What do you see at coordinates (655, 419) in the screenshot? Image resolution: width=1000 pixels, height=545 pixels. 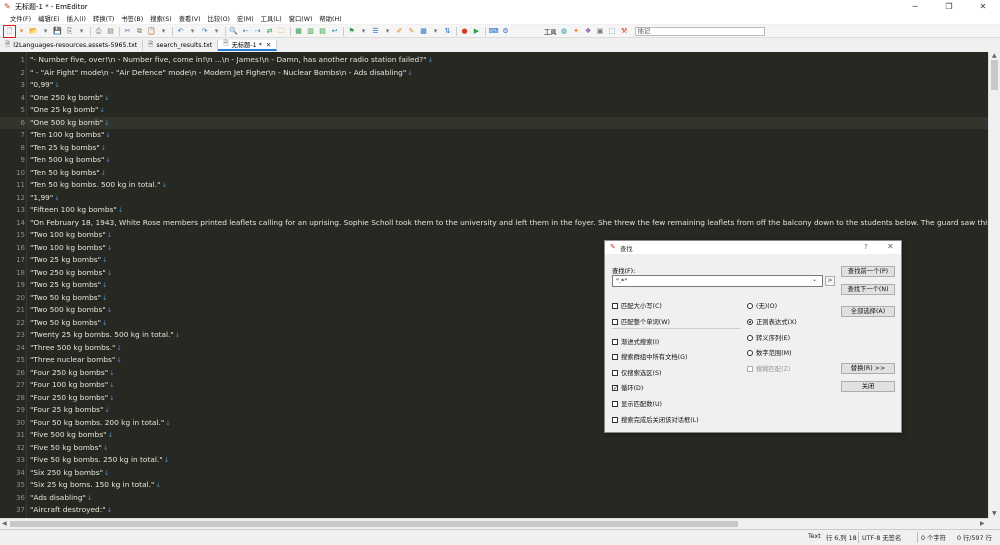 I see `close-after-search-checkbox: 搜索完成后关闭该对话框(L)` at bounding box center [655, 419].